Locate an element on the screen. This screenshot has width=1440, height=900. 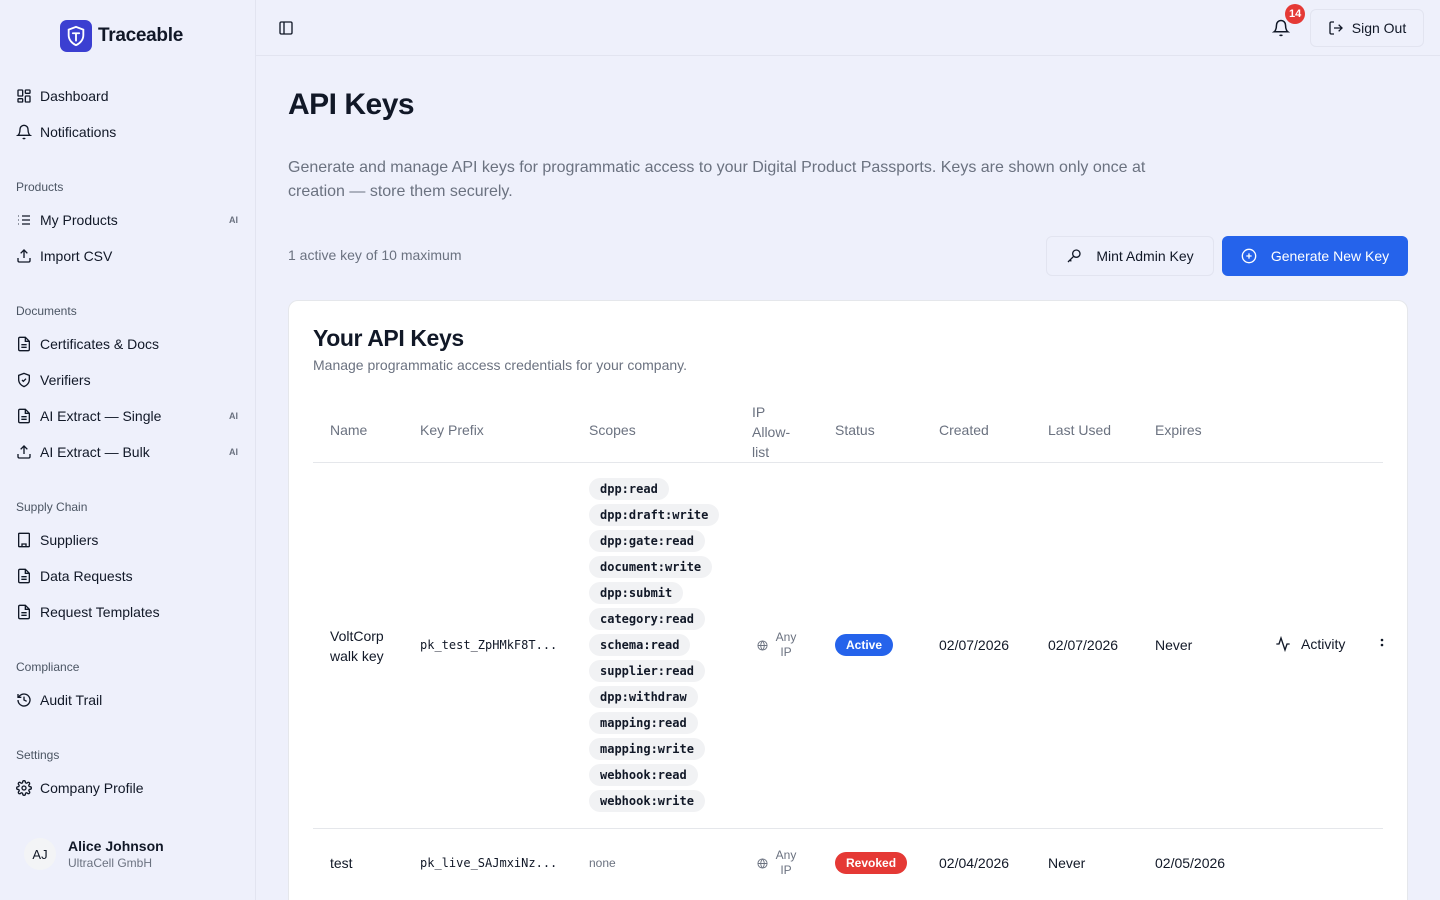
card-title: Your API Keys is located at coordinates (388, 338).